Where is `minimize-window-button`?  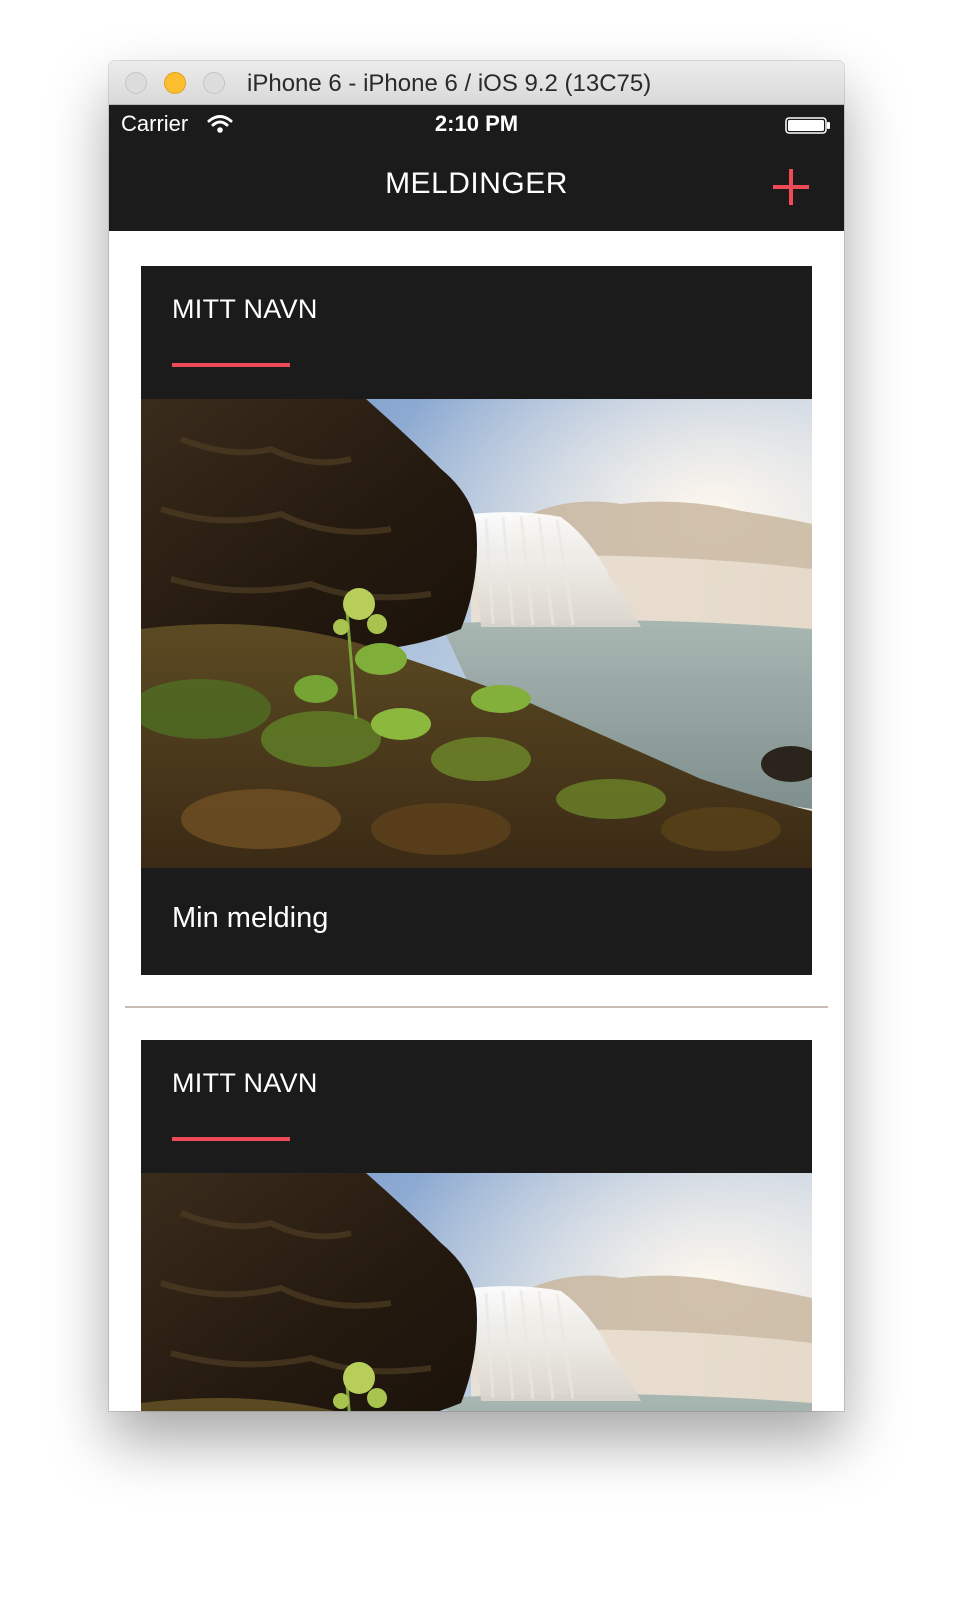
minimize-window-button is located at coordinates (175, 83).